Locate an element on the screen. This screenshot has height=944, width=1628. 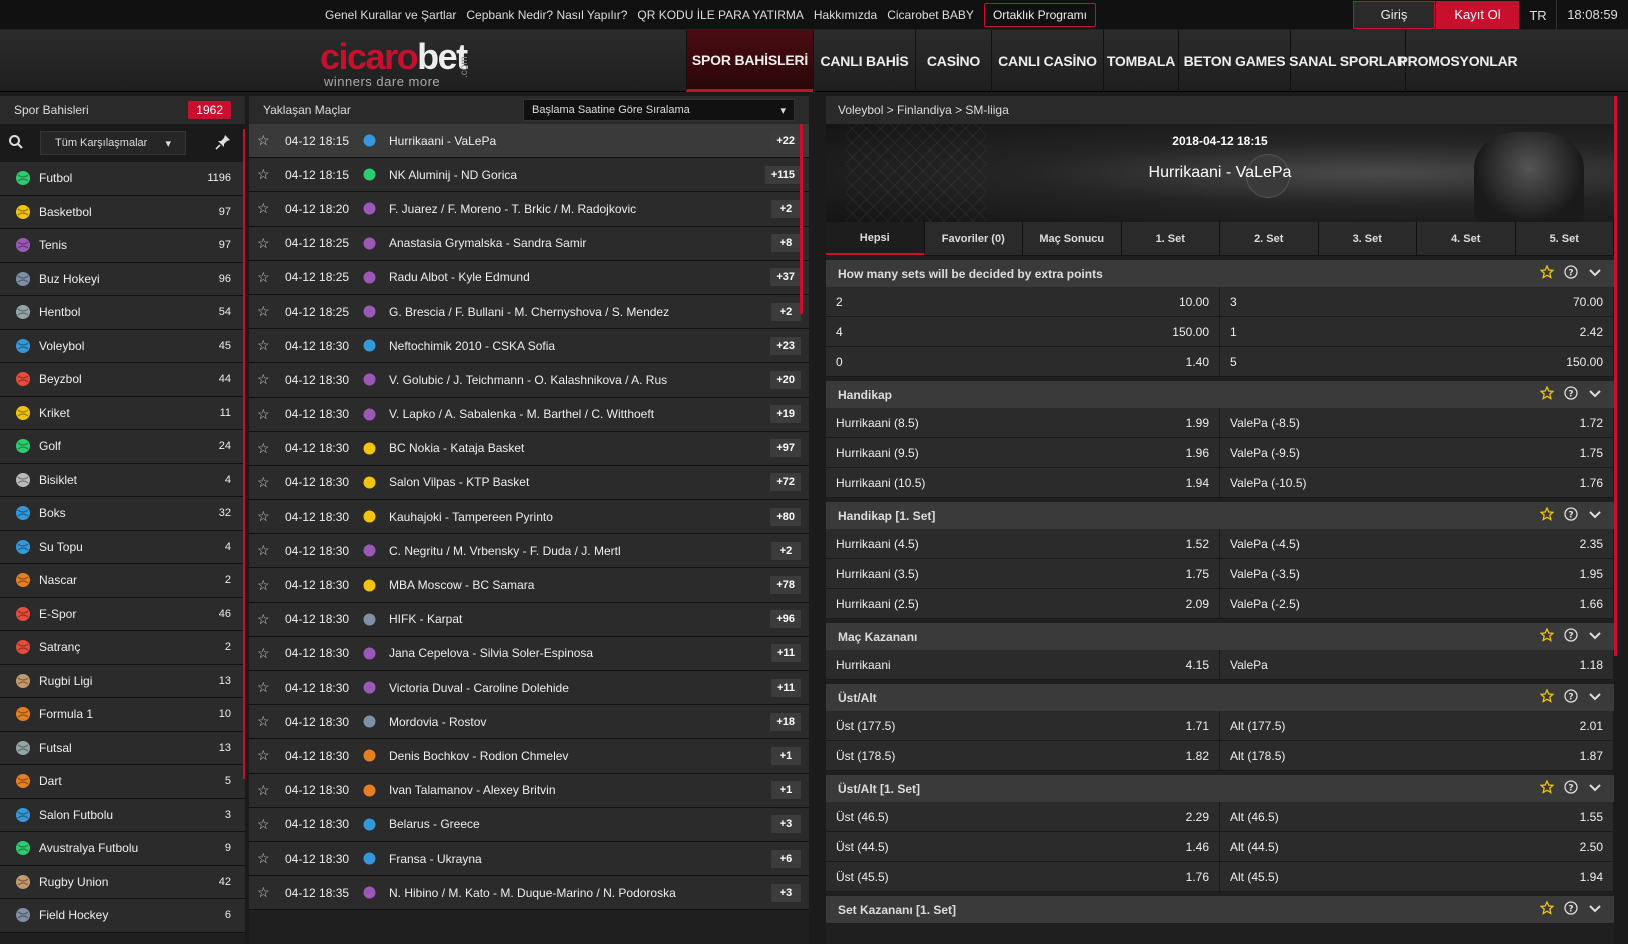
sort-select: Başlama Saatine Göre Sıralama ▾ is located at coordinates (659, 110).